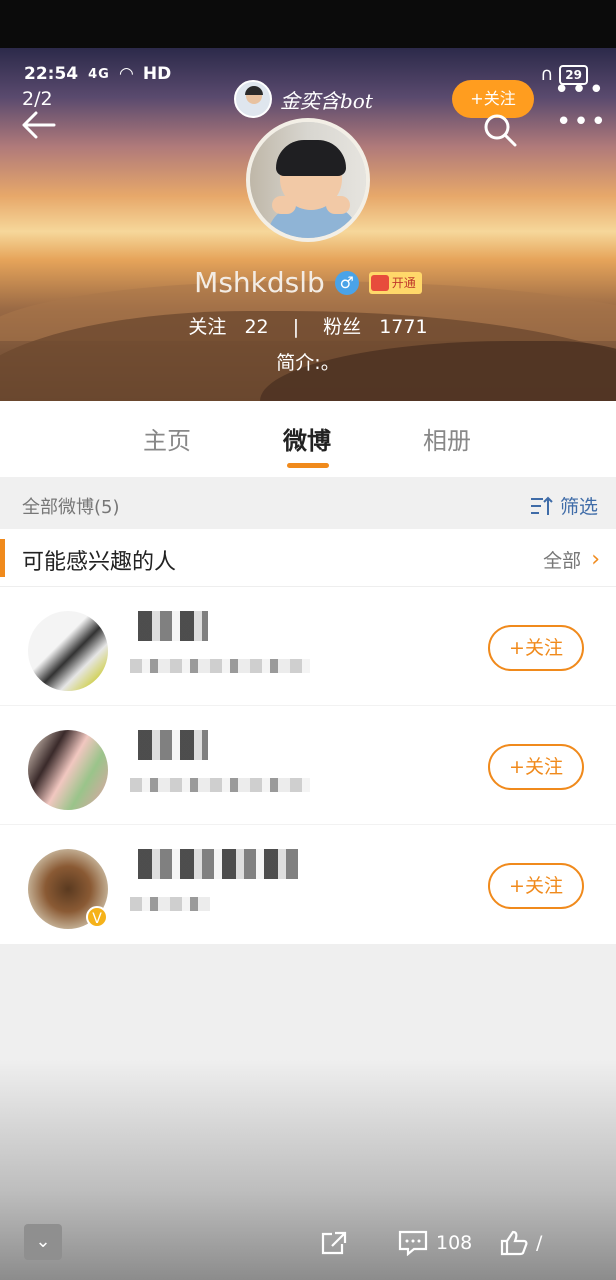  Describe the element at coordinates (539, 1243) in the screenshot. I see `like-count: /` at that location.